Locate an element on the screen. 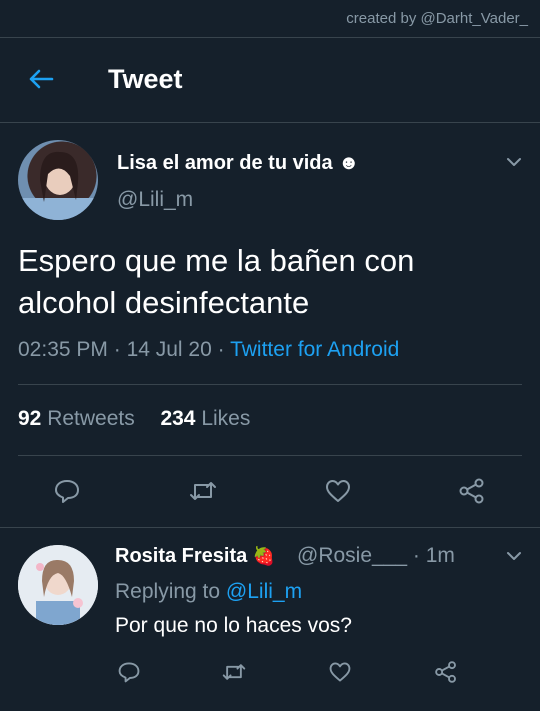 The height and width of the screenshot is (711, 540). back-arrow-icon is located at coordinates (41, 79).